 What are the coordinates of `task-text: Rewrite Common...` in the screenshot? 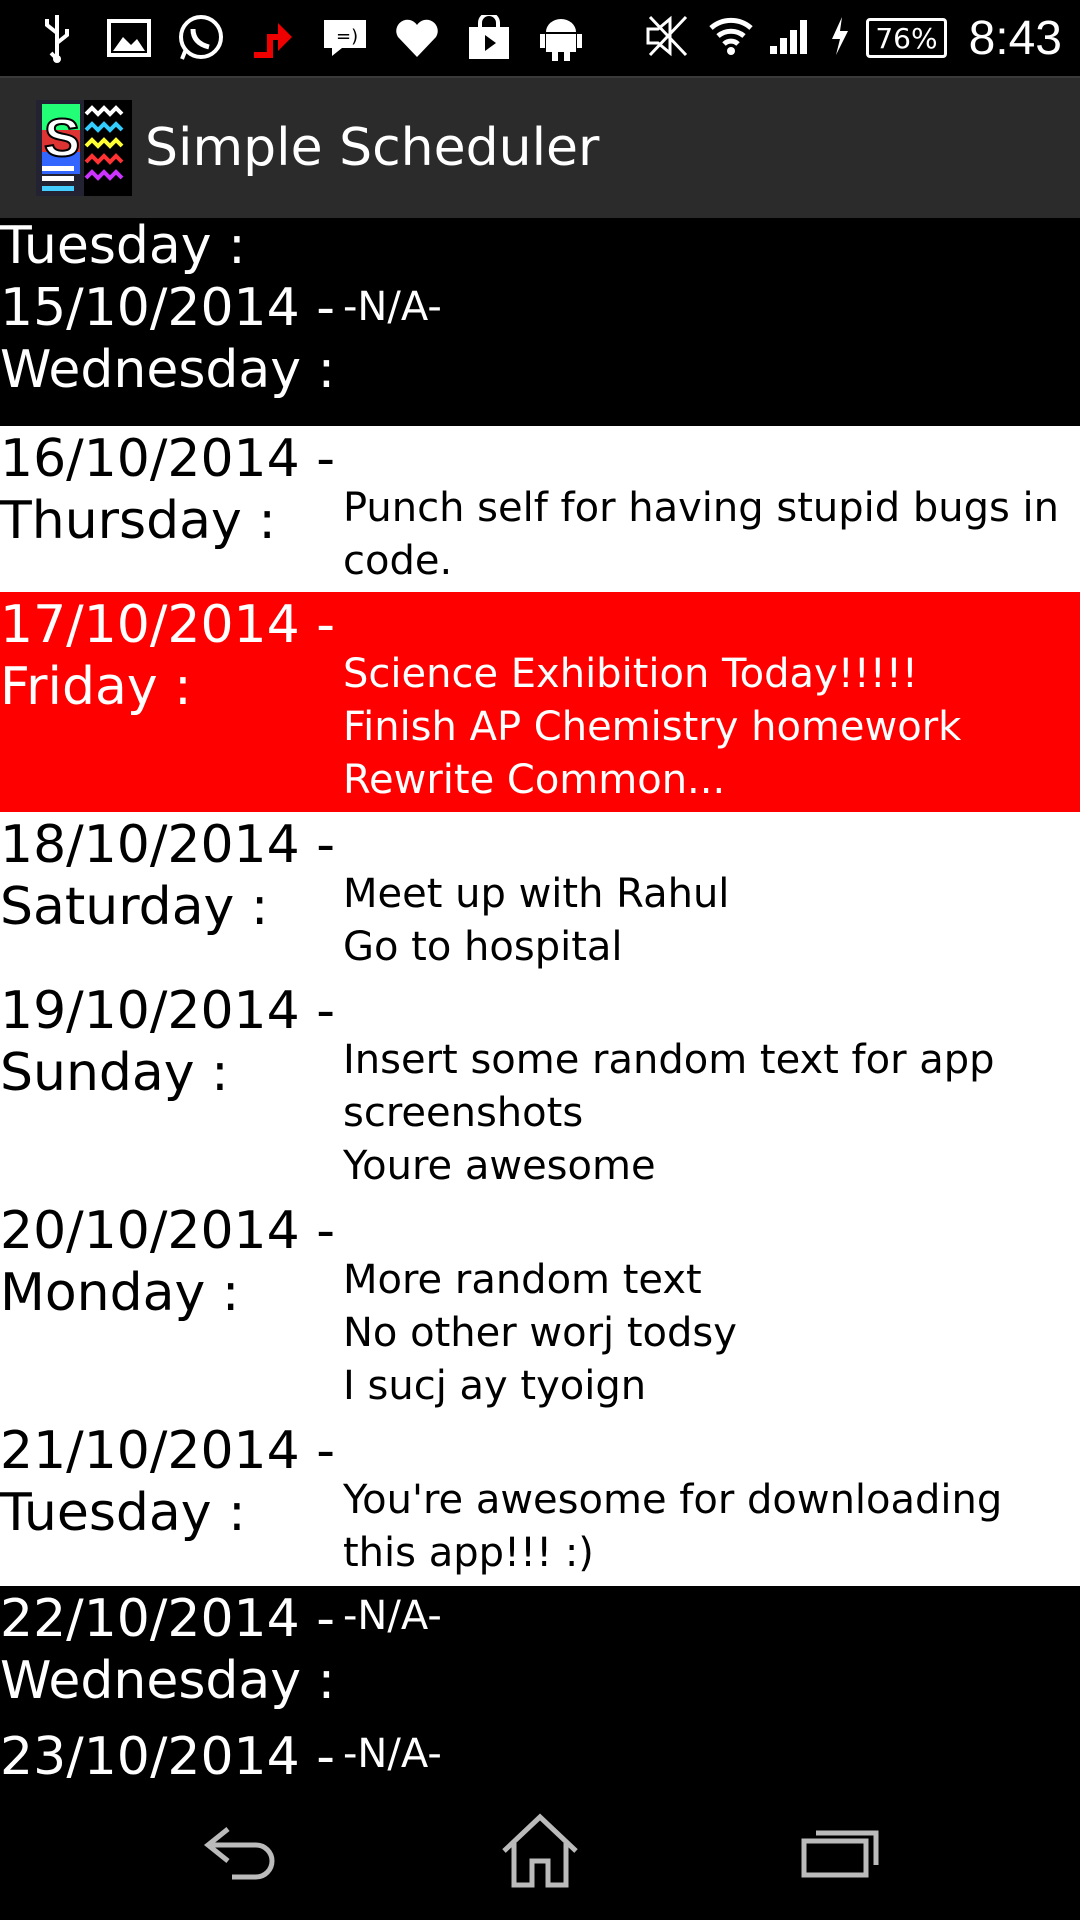 It's located at (534, 780).